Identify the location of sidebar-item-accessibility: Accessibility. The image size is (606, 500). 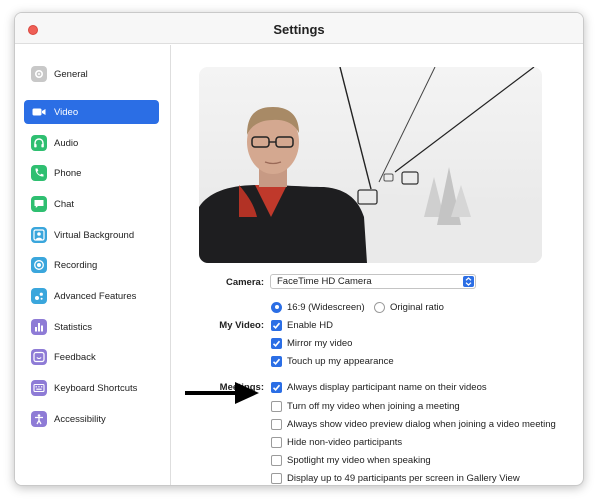
(91, 419).